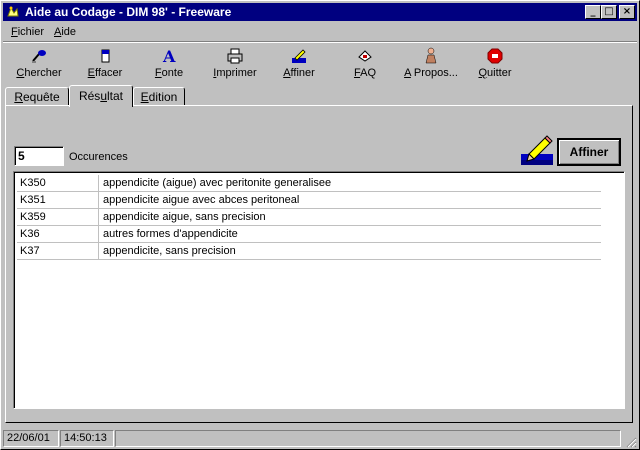 The width and height of the screenshot is (640, 450). Describe the element at coordinates (105, 73) in the screenshot. I see `effacer-label: Effacer` at that location.